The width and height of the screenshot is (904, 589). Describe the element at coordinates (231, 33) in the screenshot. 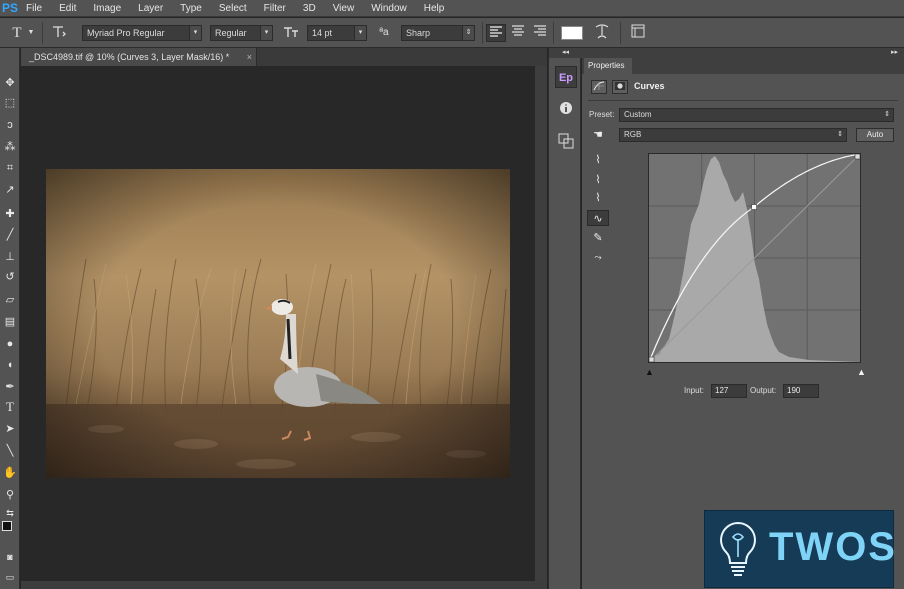

I see `font-style-value: Regular` at that location.